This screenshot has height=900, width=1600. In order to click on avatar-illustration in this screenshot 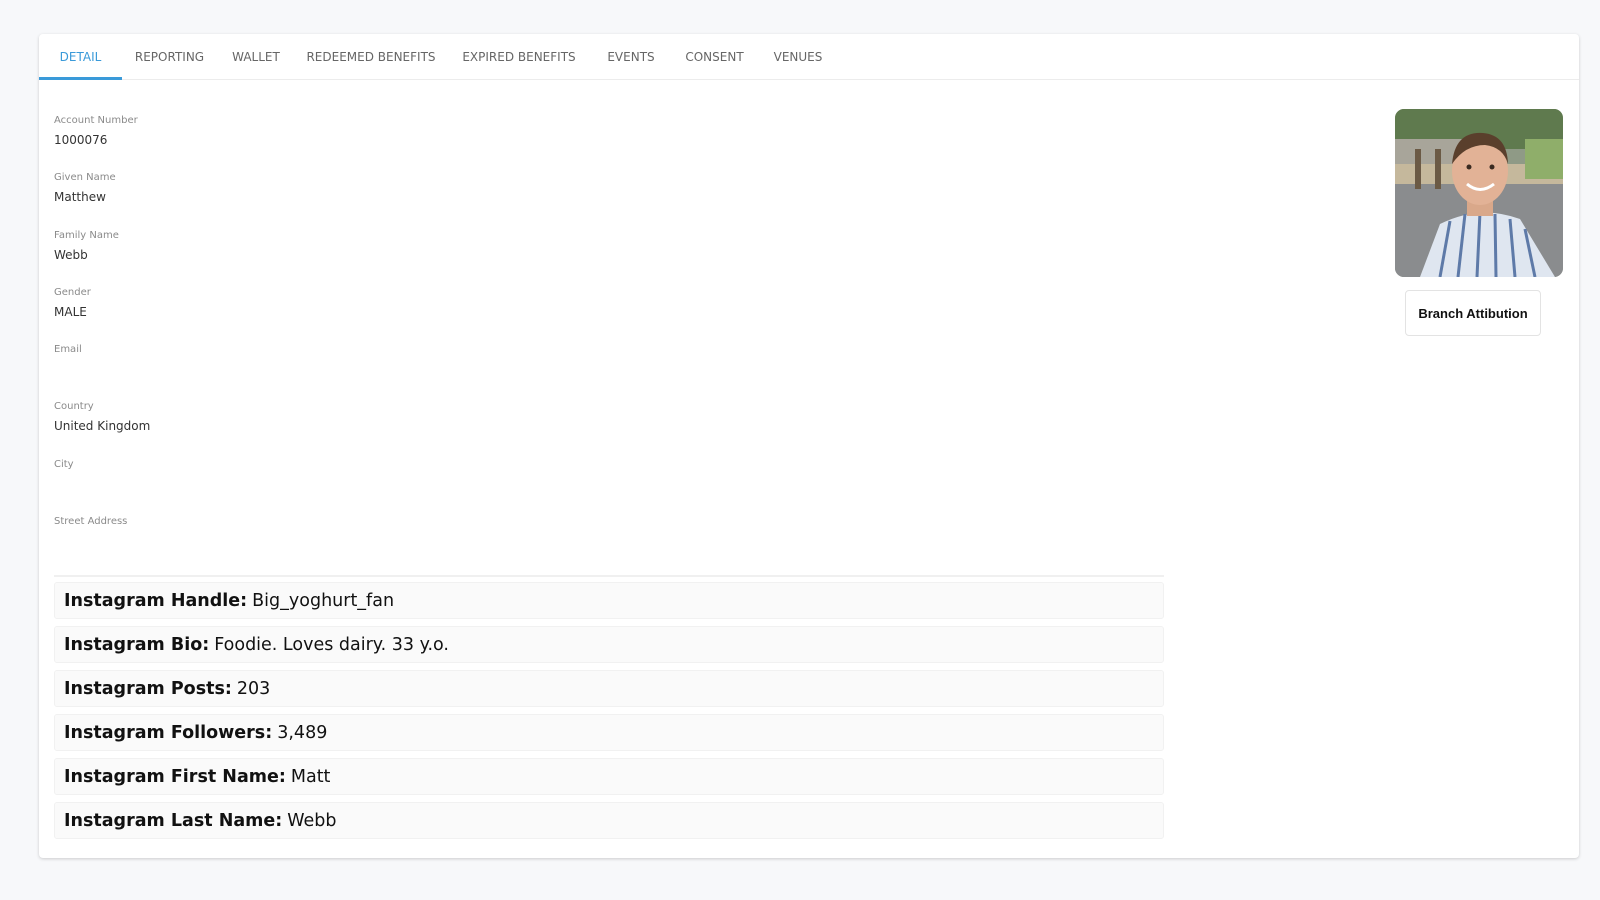, I will do `click(1479, 193)`.